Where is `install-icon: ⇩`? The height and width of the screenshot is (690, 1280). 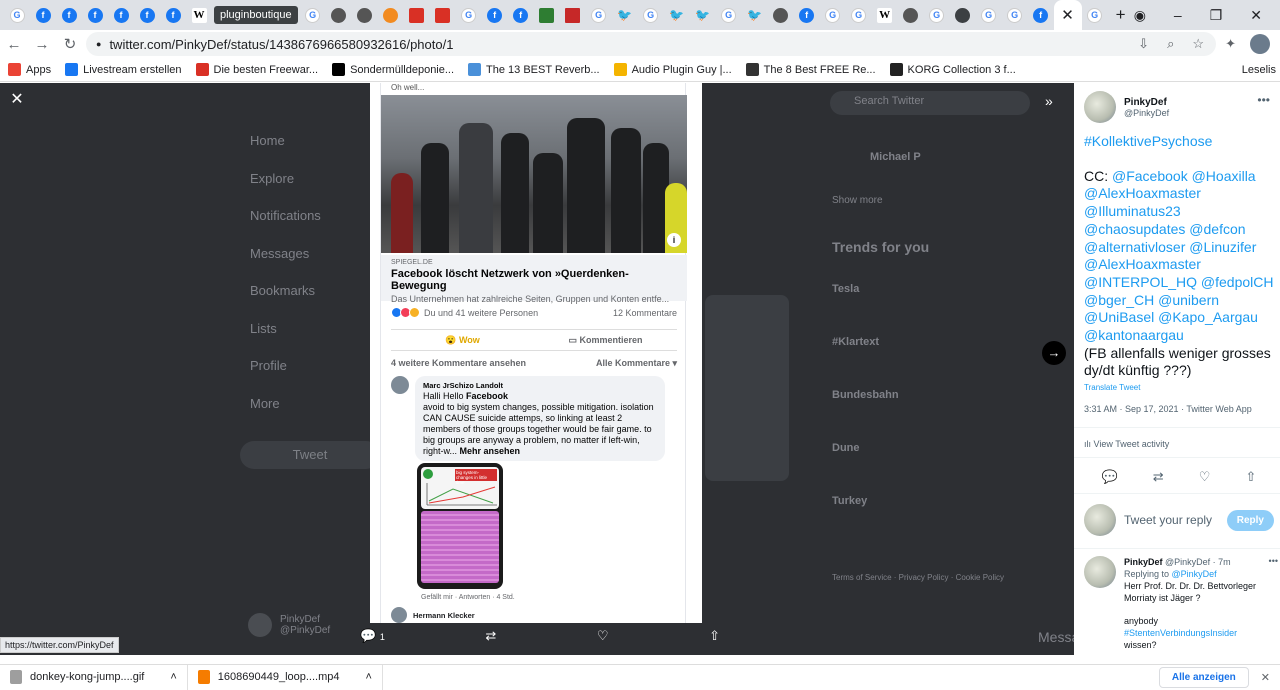 install-icon: ⇩ is located at coordinates (1143, 44).